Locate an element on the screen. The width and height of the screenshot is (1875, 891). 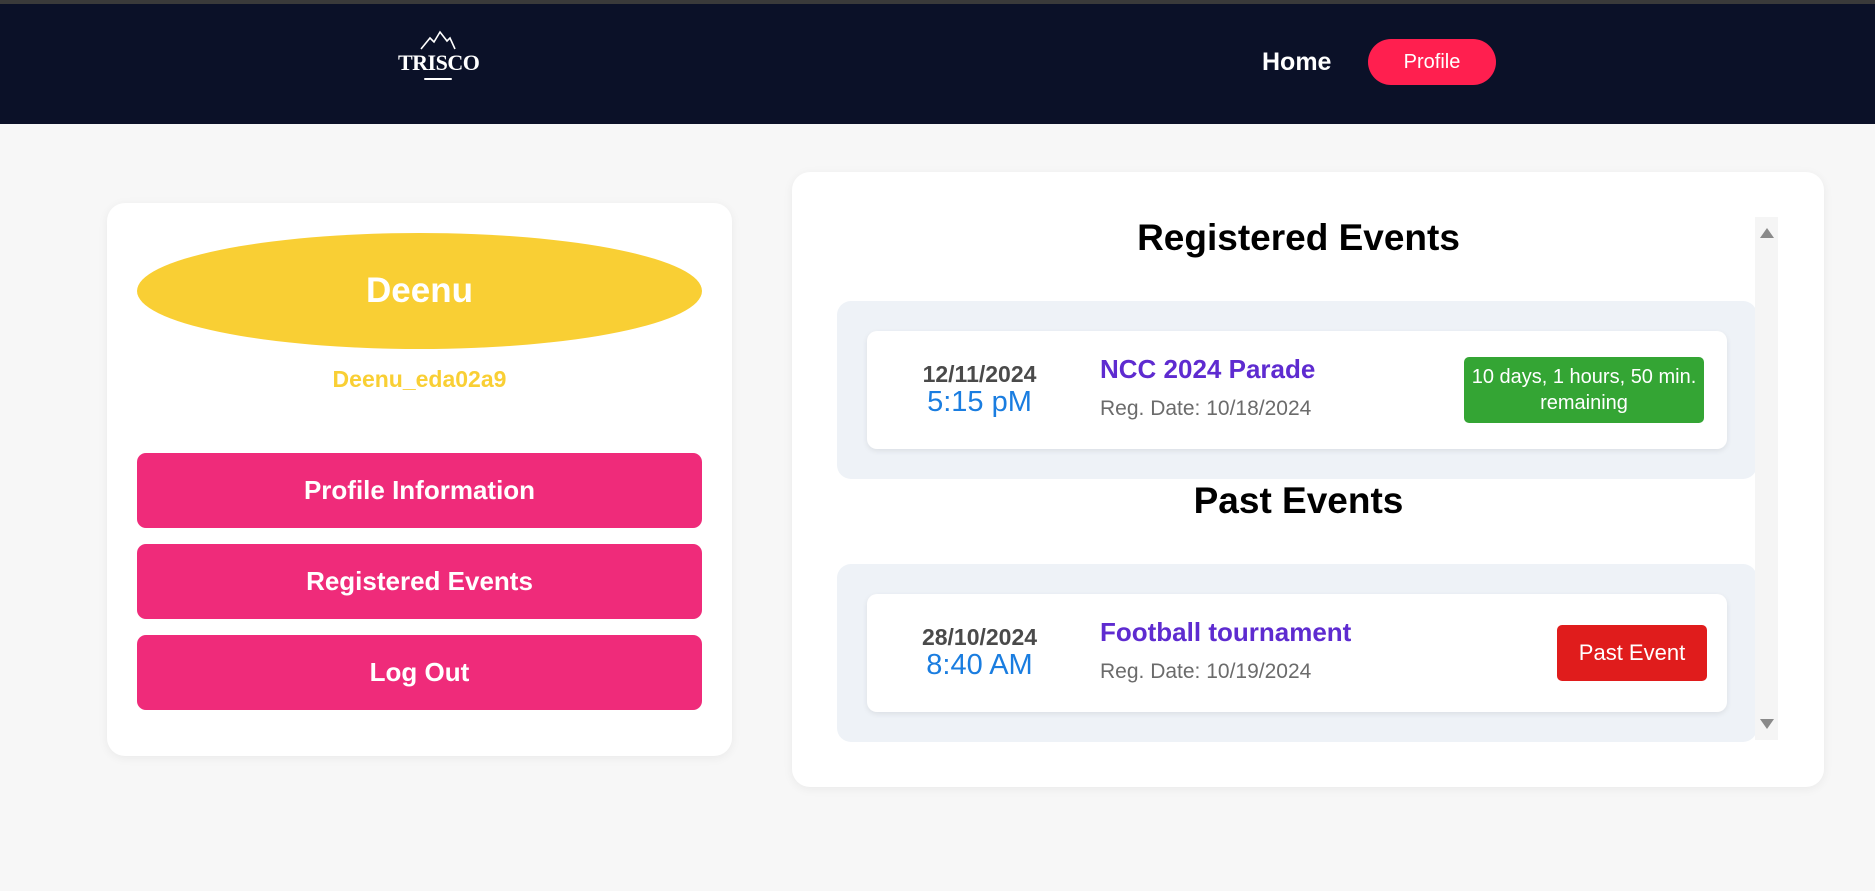
logo-underline is located at coordinates (438, 79).